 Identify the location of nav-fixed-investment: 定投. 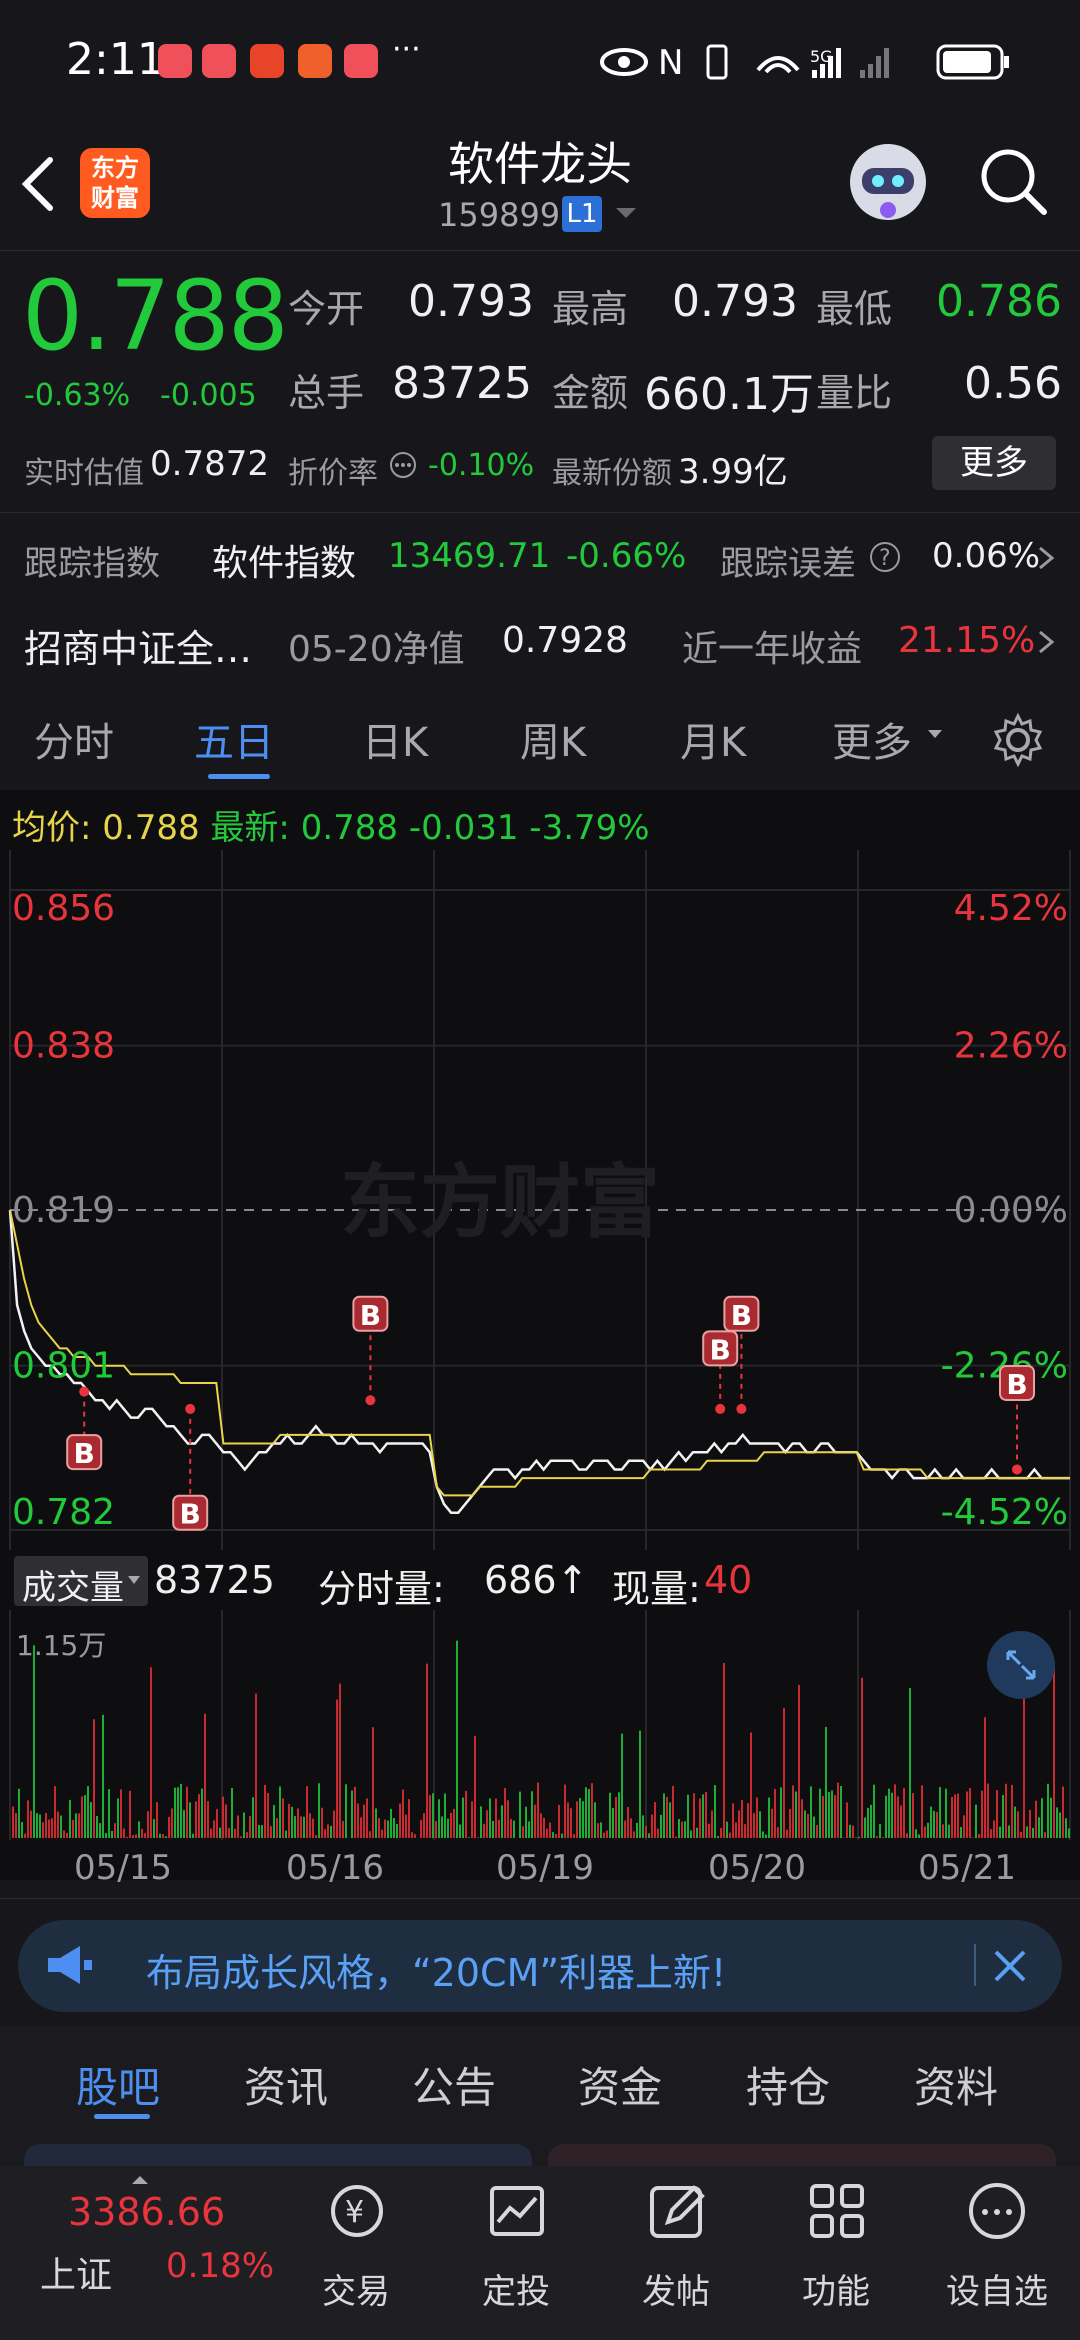
(516, 2288).